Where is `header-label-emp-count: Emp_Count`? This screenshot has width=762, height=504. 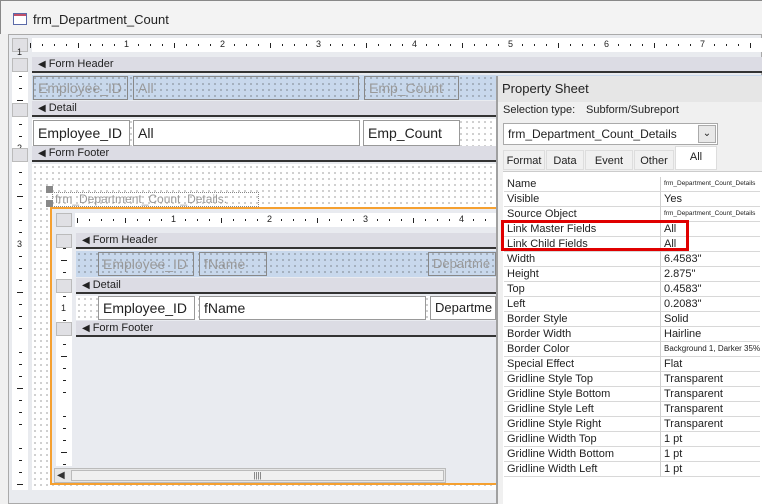
header-label-emp-count: Emp_Count is located at coordinates (411, 88).